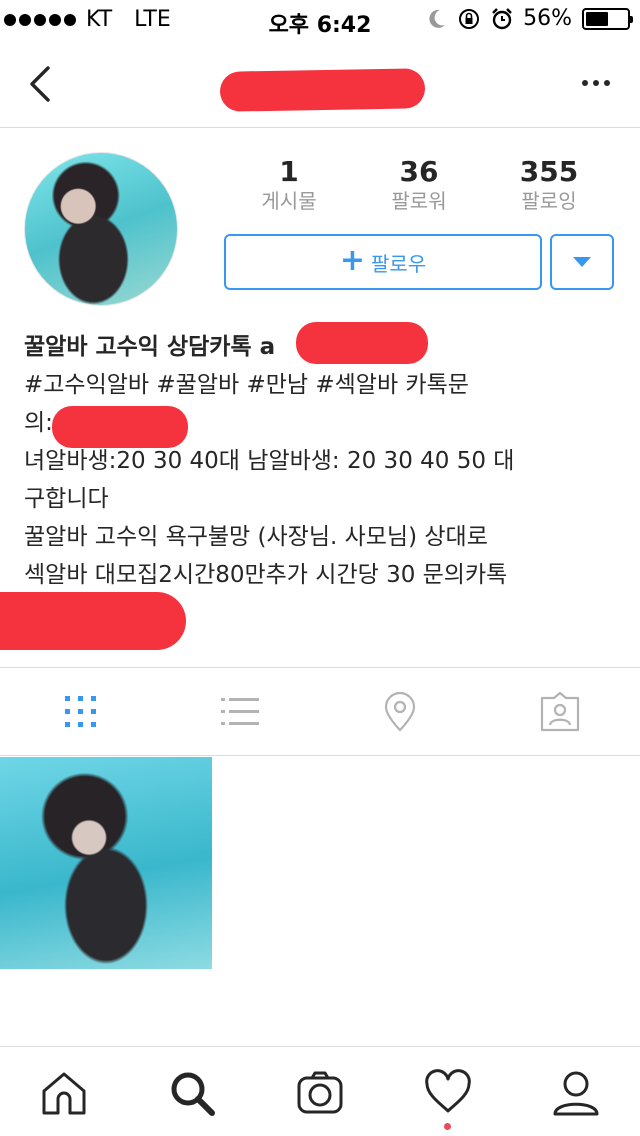  What do you see at coordinates (64, 1093) in the screenshot?
I see `home-icon` at bounding box center [64, 1093].